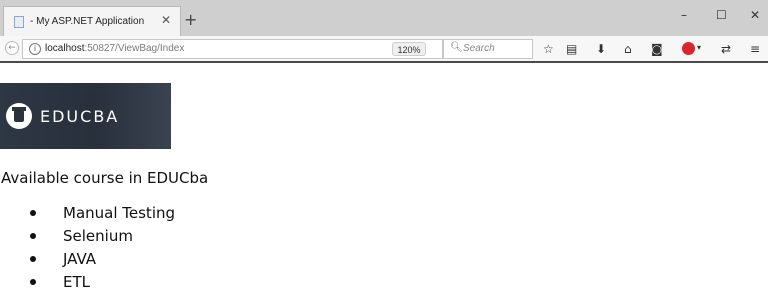 This screenshot has width=768, height=301. Describe the element at coordinates (98, 236) in the screenshot. I see `course-label: Selenium` at that location.